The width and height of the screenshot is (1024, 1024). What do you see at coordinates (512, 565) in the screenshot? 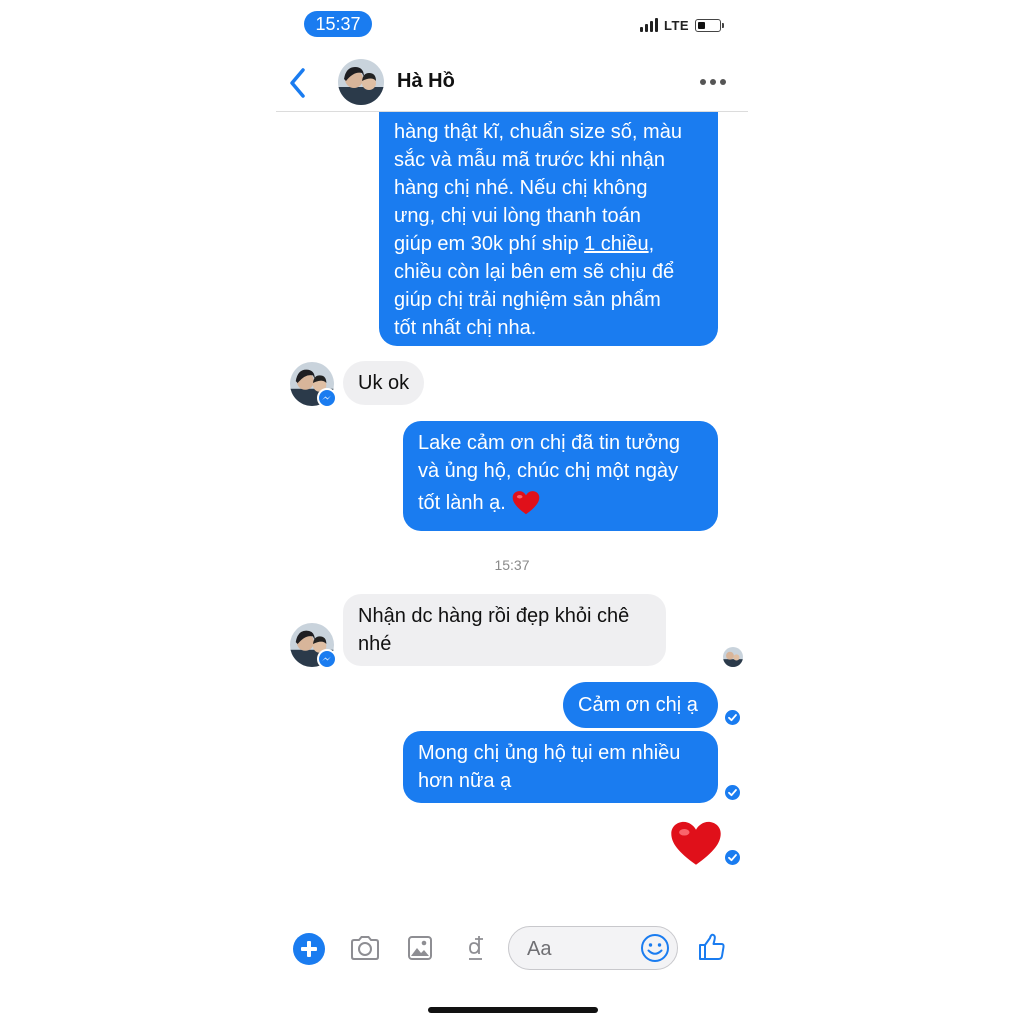
I see `timestamp: 15:37` at bounding box center [512, 565].